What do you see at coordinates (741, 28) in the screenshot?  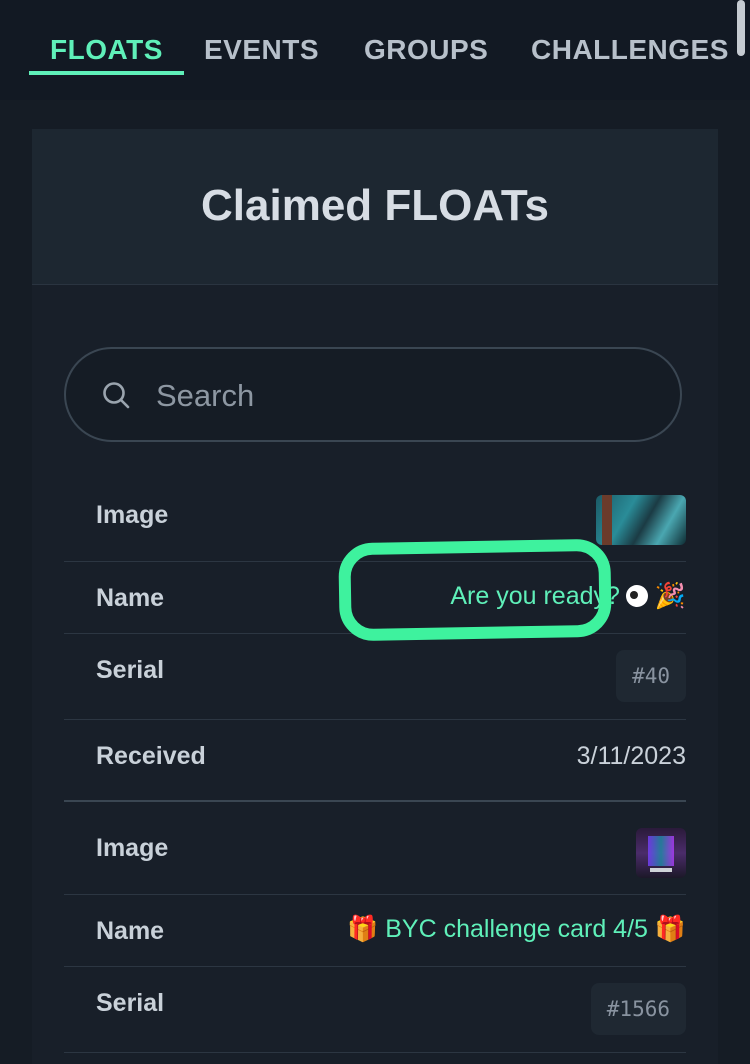 I see `scrollbar` at bounding box center [741, 28].